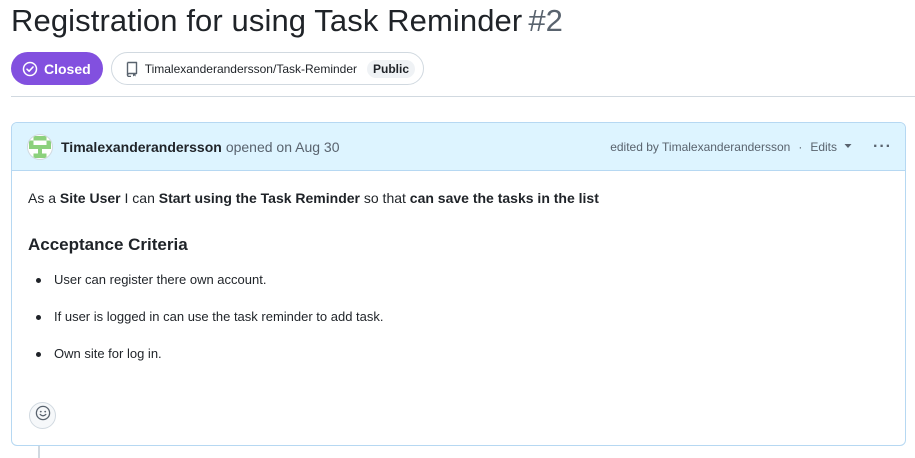 The width and height of the screenshot is (915, 458). Describe the element at coordinates (824, 146) in the screenshot. I see `edits-label: Edits` at that location.